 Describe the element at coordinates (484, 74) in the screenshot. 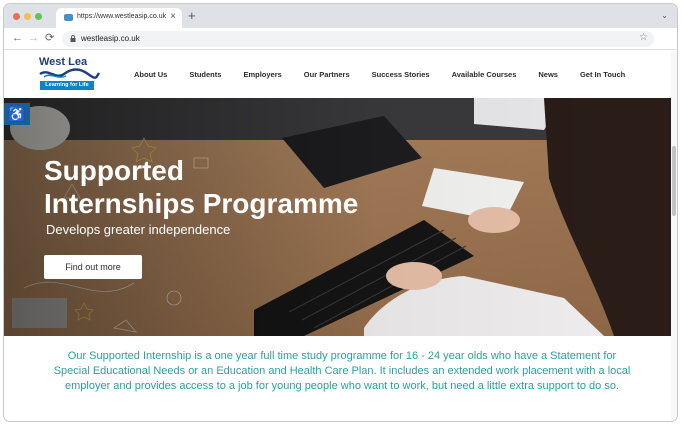

I see `nav-available-courses: Available Courses` at that location.